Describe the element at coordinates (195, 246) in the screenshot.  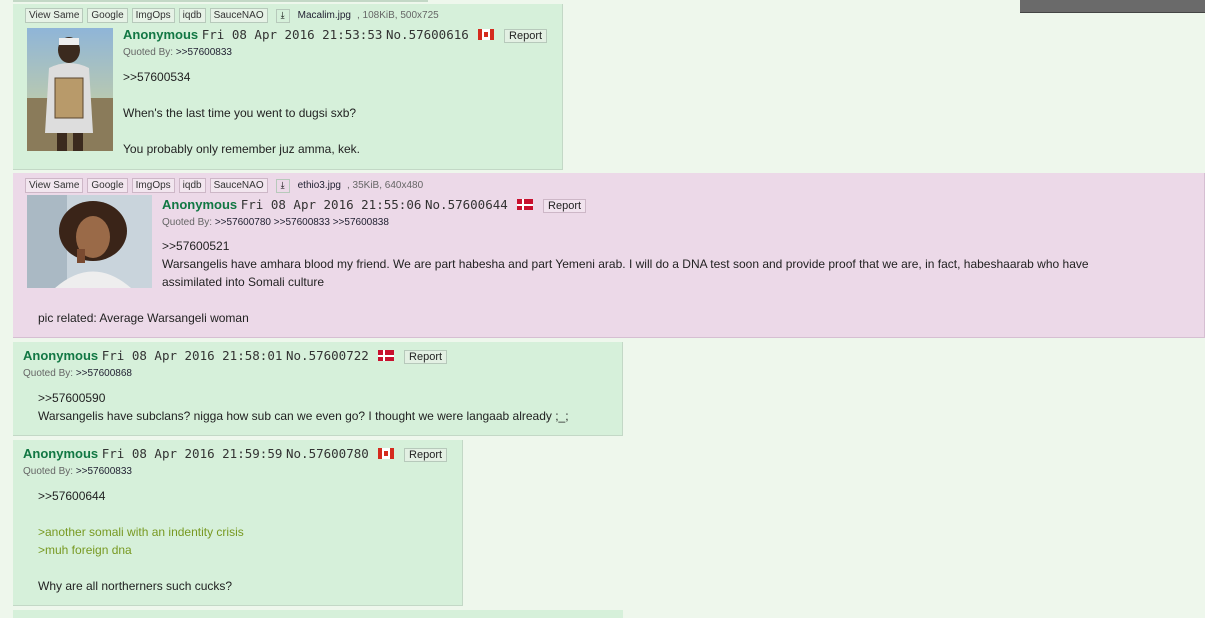
I see `quote-link: >>57600521` at that location.